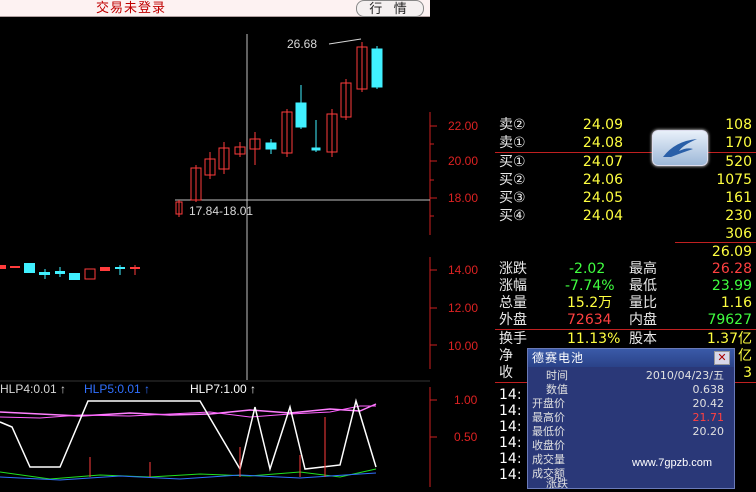 Image resolution: width=756 pixels, height=492 pixels. What do you see at coordinates (628, 376) in the screenshot?
I see `popup-row: 时间 2010/04/23/五` at bounding box center [628, 376].